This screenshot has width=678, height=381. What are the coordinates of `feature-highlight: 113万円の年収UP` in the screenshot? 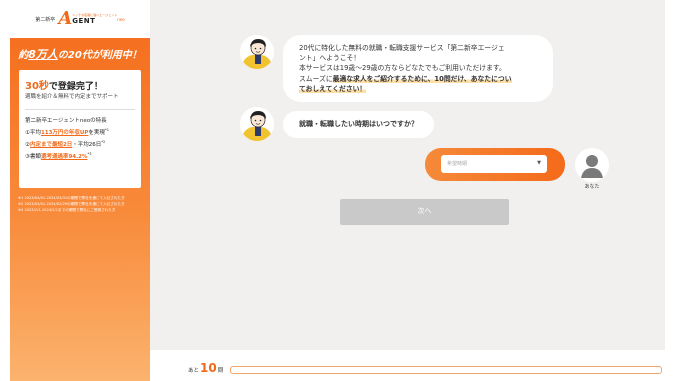 It's located at (64, 133).